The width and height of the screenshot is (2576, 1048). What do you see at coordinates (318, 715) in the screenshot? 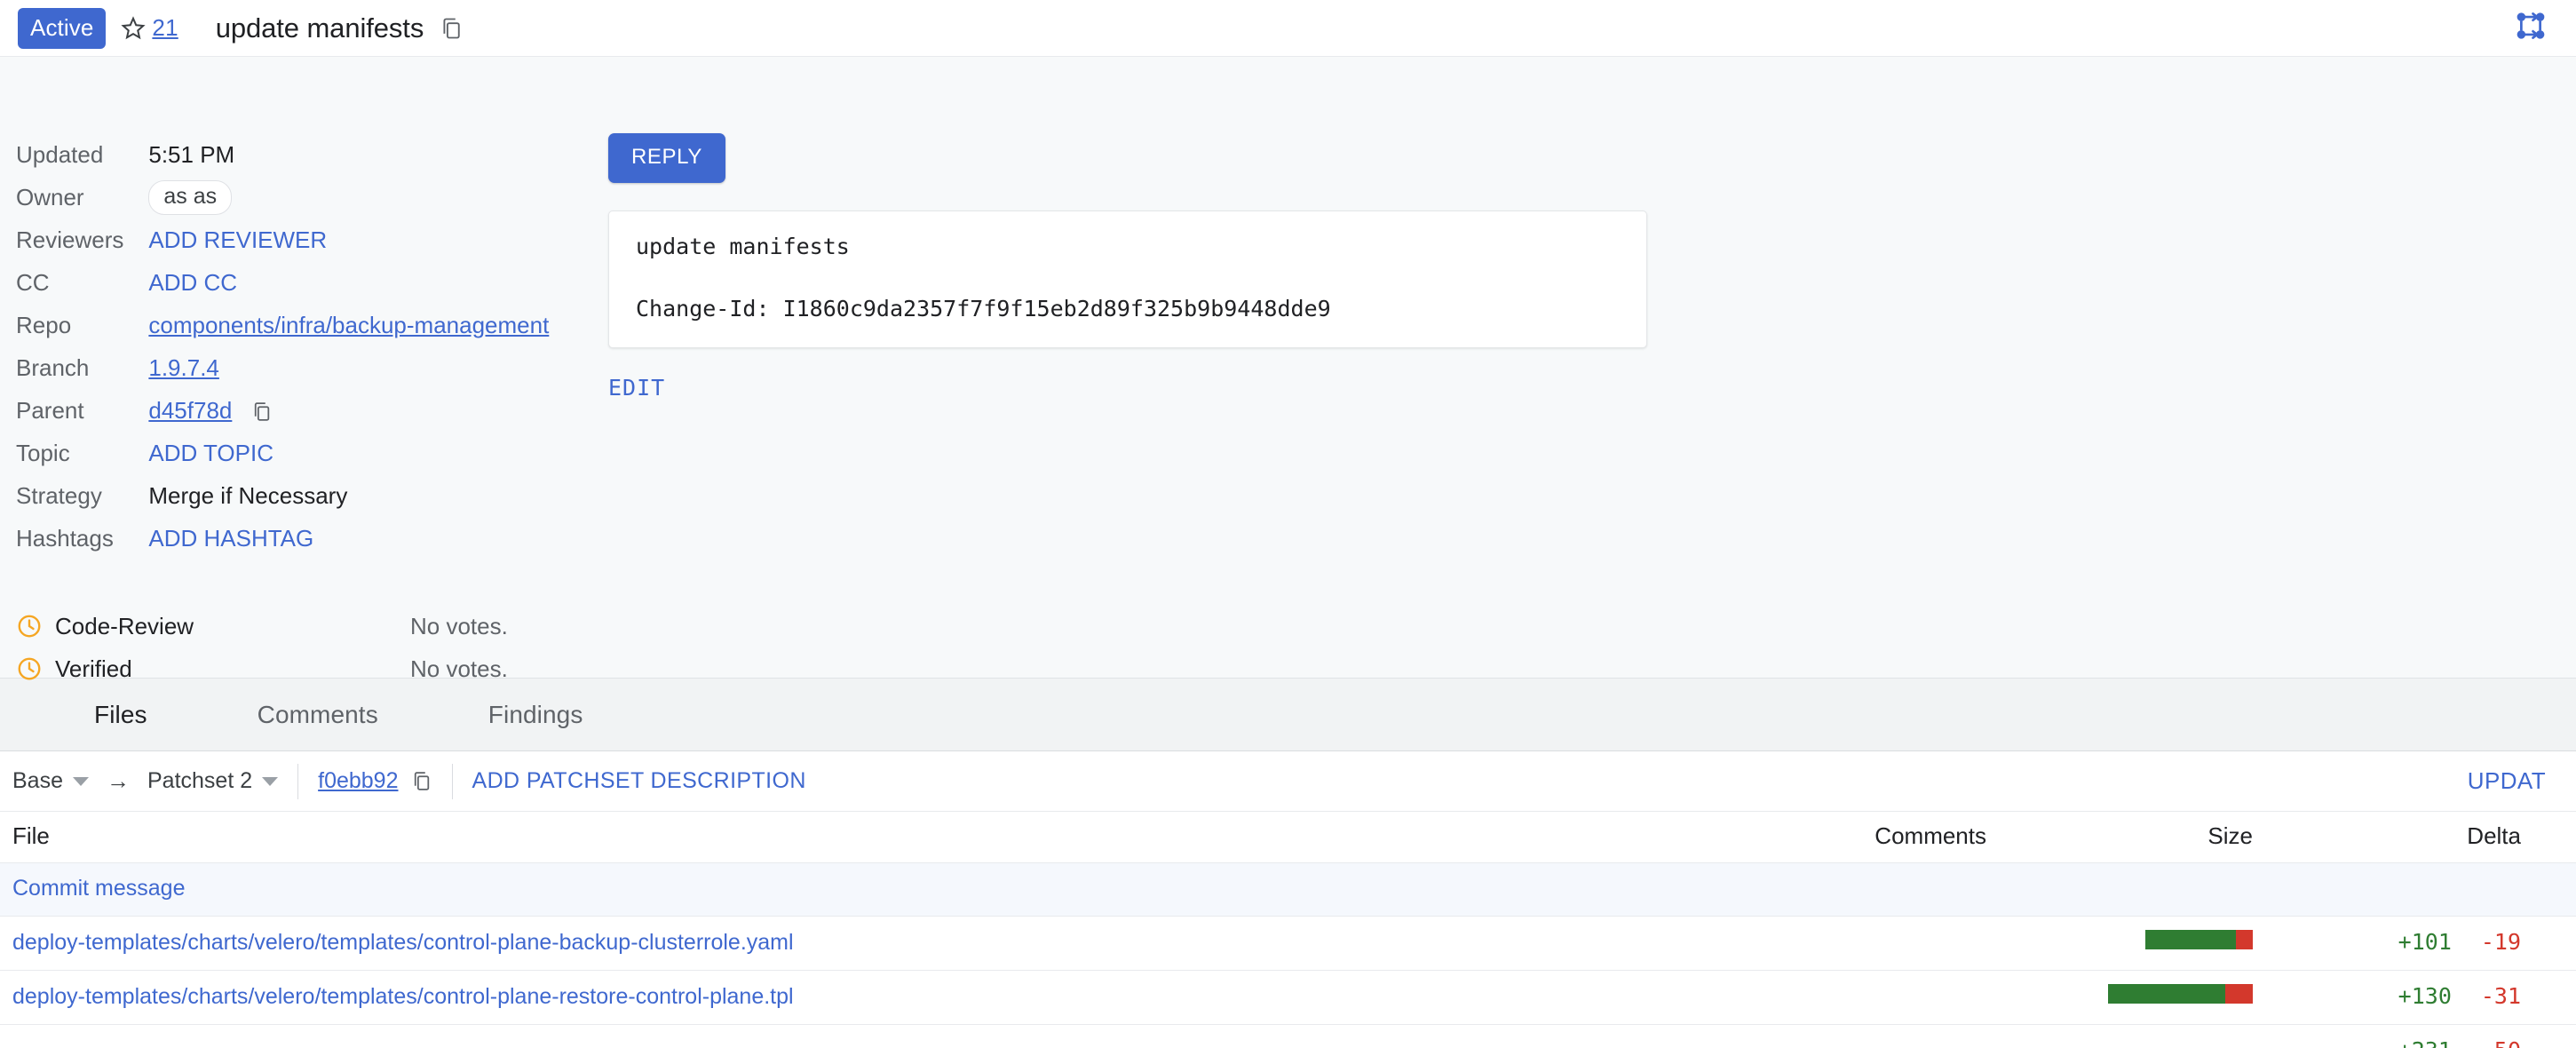
I see `tab-comments: Comments` at bounding box center [318, 715].